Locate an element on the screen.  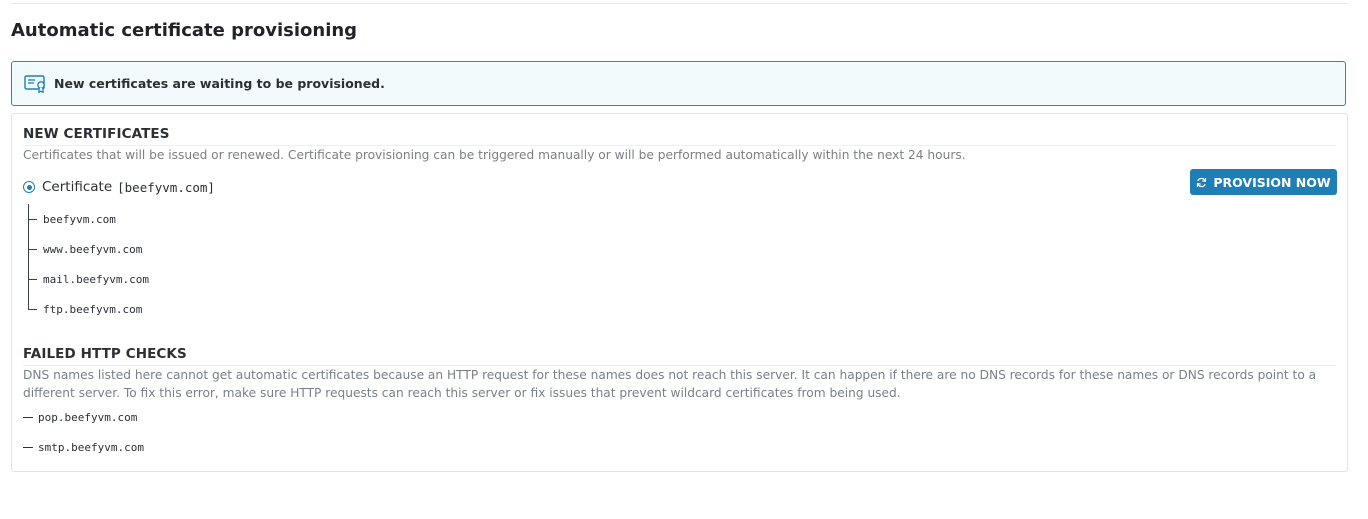
certificate-radio is located at coordinates (29, 187).